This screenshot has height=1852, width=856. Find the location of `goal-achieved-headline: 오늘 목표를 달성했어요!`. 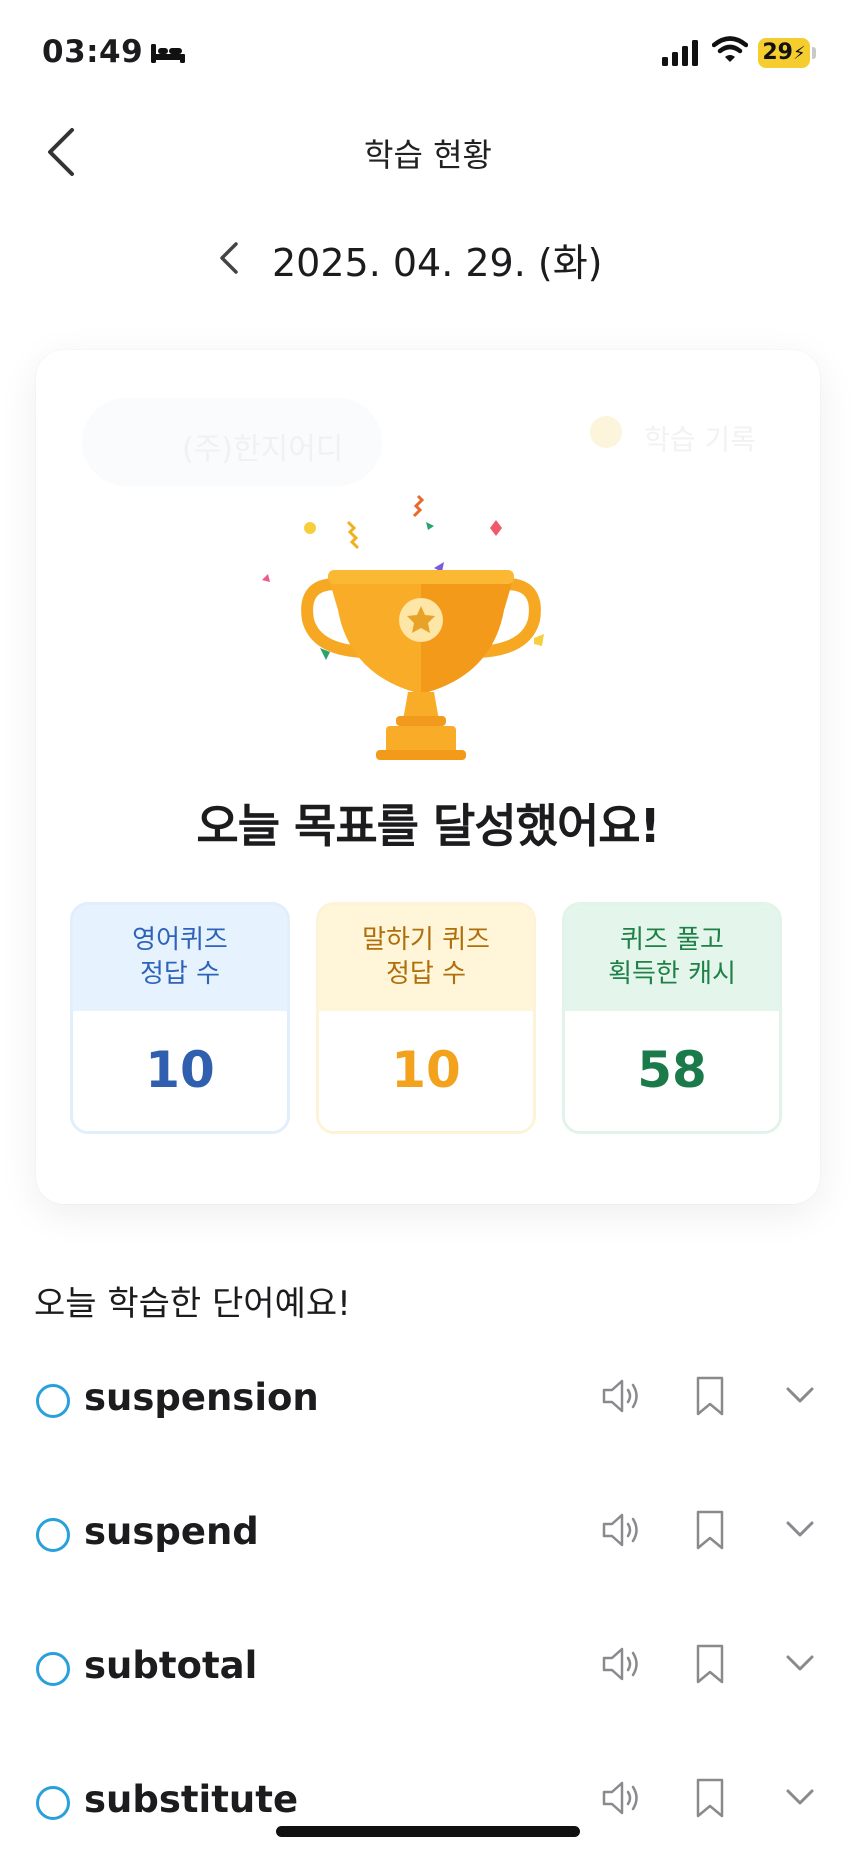

goal-achieved-headline: 오늘 목표를 달성했어요! is located at coordinates (428, 826).